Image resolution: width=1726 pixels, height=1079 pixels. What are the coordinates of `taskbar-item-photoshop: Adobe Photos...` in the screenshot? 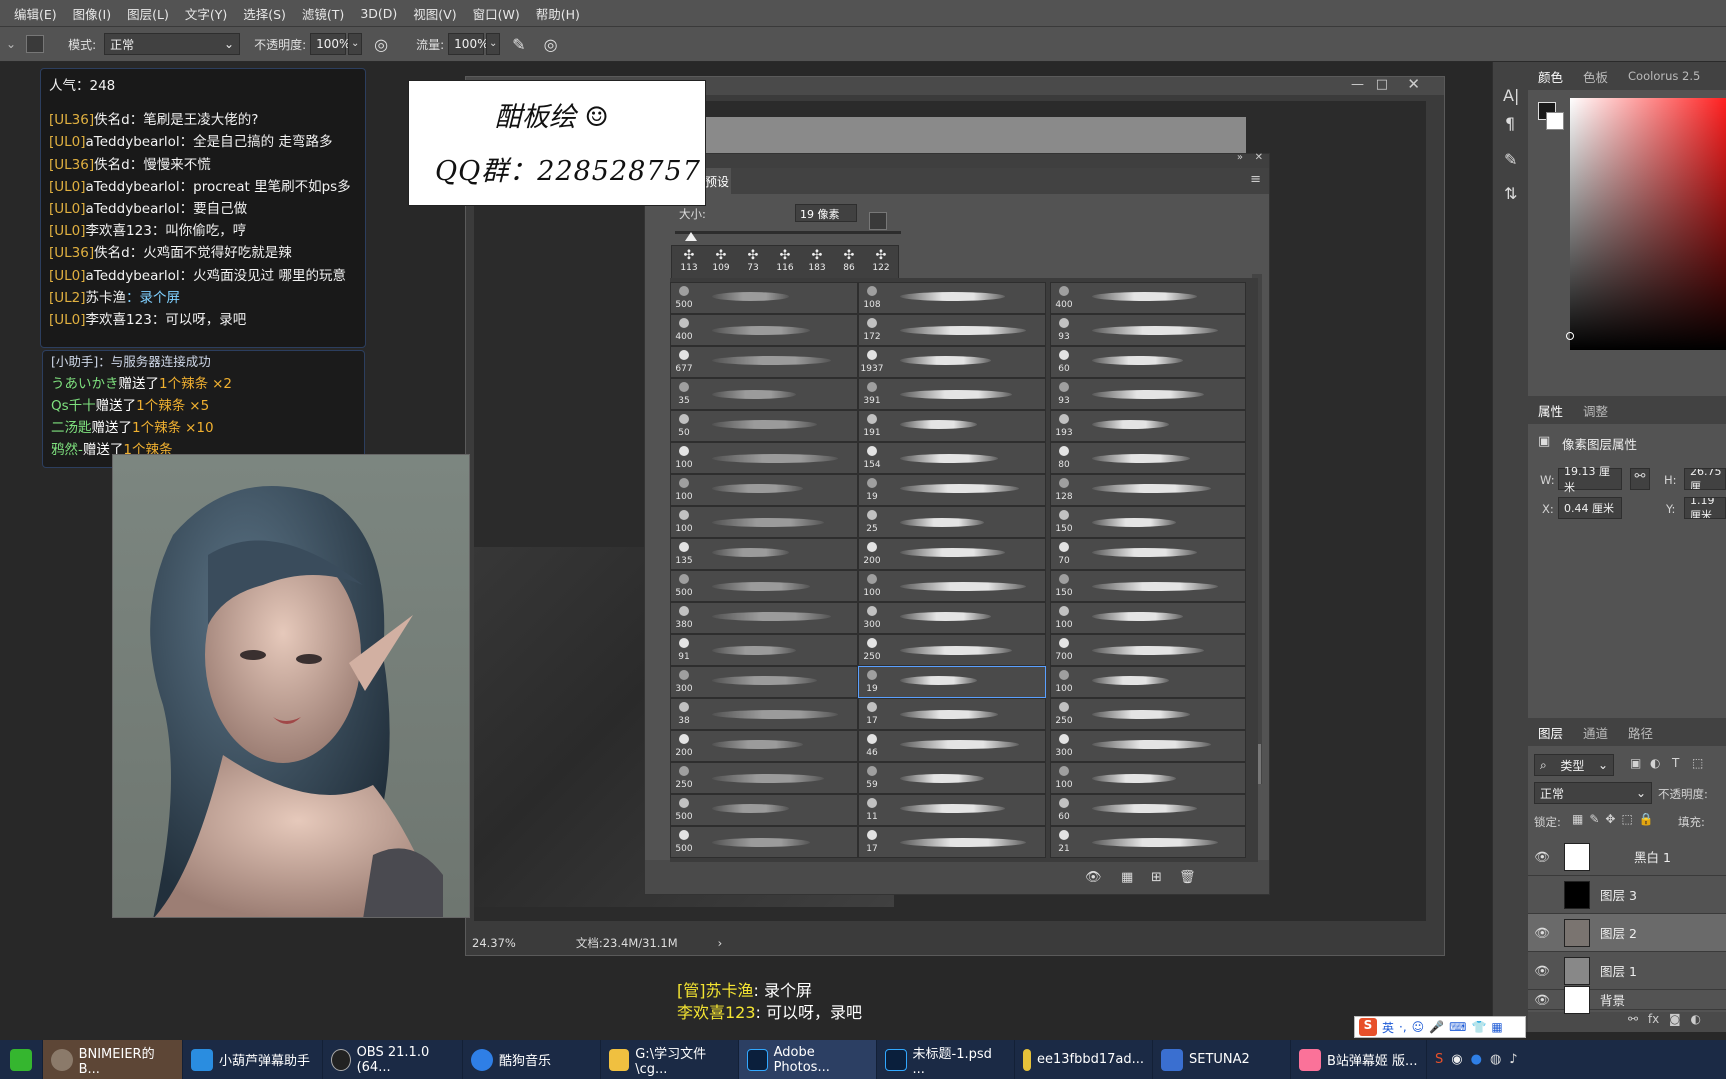 It's located at (808, 1059).